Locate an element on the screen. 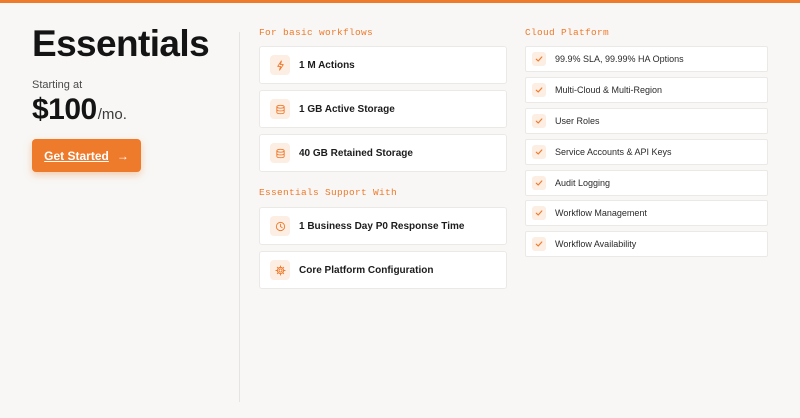  cloud-feature-label: Multi-Cloud & Multi-Region is located at coordinates (609, 90).